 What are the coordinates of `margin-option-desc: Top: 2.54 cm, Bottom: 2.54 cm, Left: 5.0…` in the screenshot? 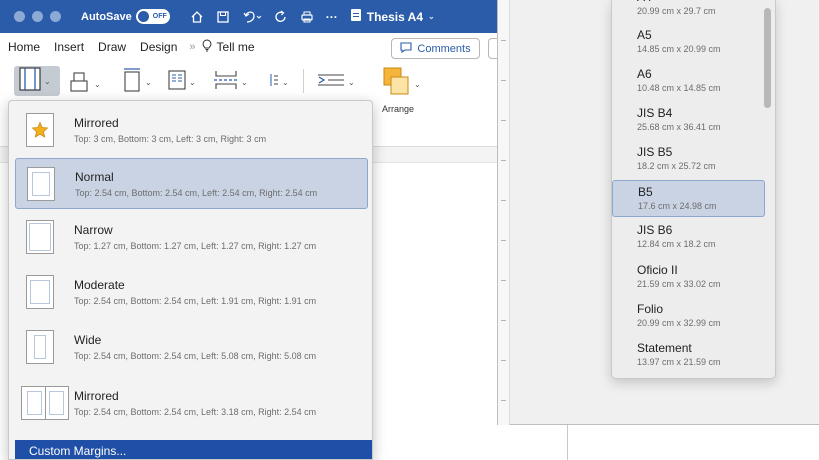 It's located at (195, 356).